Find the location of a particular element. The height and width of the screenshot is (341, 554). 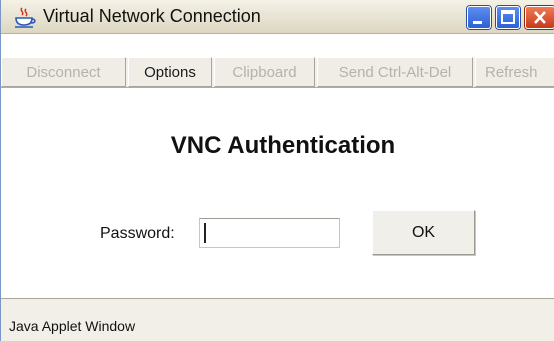

ok-button: OK is located at coordinates (423, 232).